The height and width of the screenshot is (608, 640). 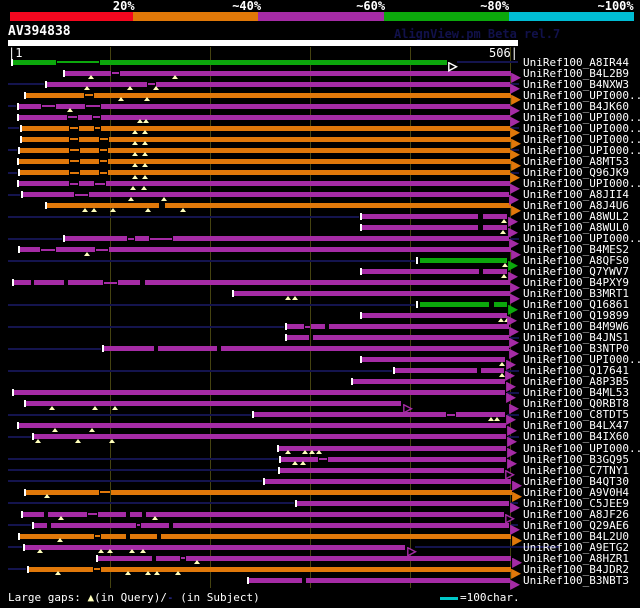 I want to click on hit-label: UniRef100_B4QT30, so click(x=576, y=481).